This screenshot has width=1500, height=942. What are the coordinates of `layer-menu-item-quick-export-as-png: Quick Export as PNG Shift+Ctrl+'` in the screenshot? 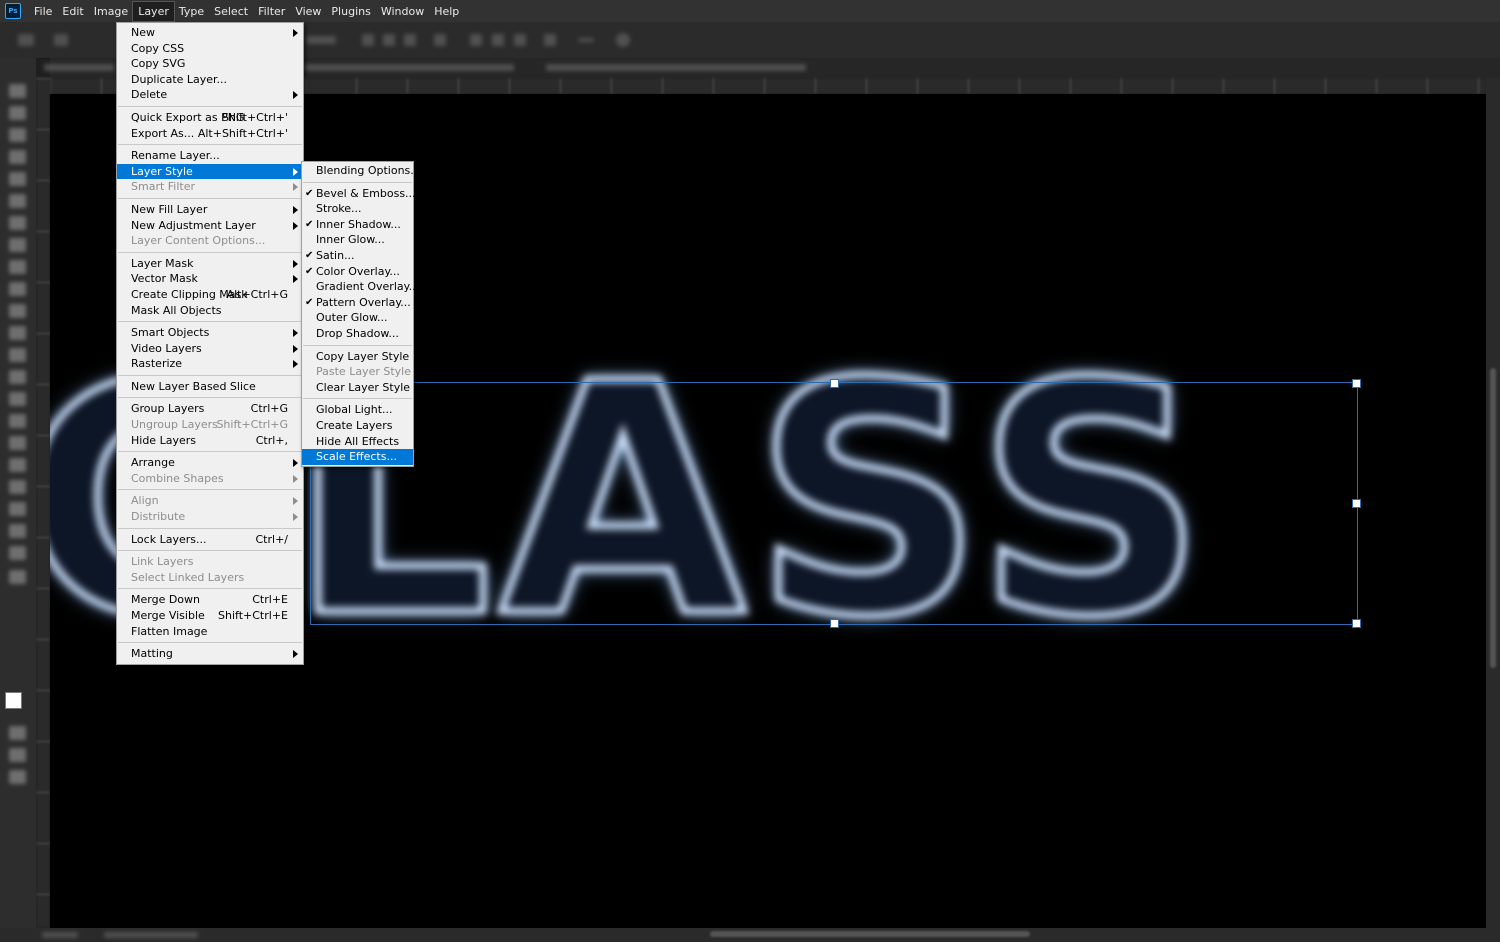 It's located at (210, 118).